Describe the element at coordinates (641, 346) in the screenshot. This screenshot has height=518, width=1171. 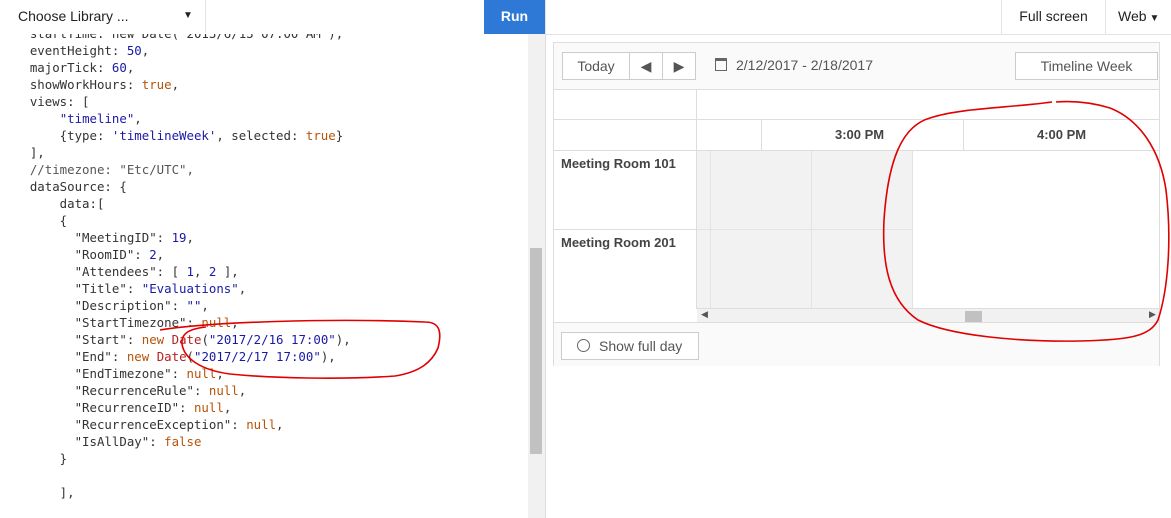
I see `show-full-day-label: Show full day` at that location.